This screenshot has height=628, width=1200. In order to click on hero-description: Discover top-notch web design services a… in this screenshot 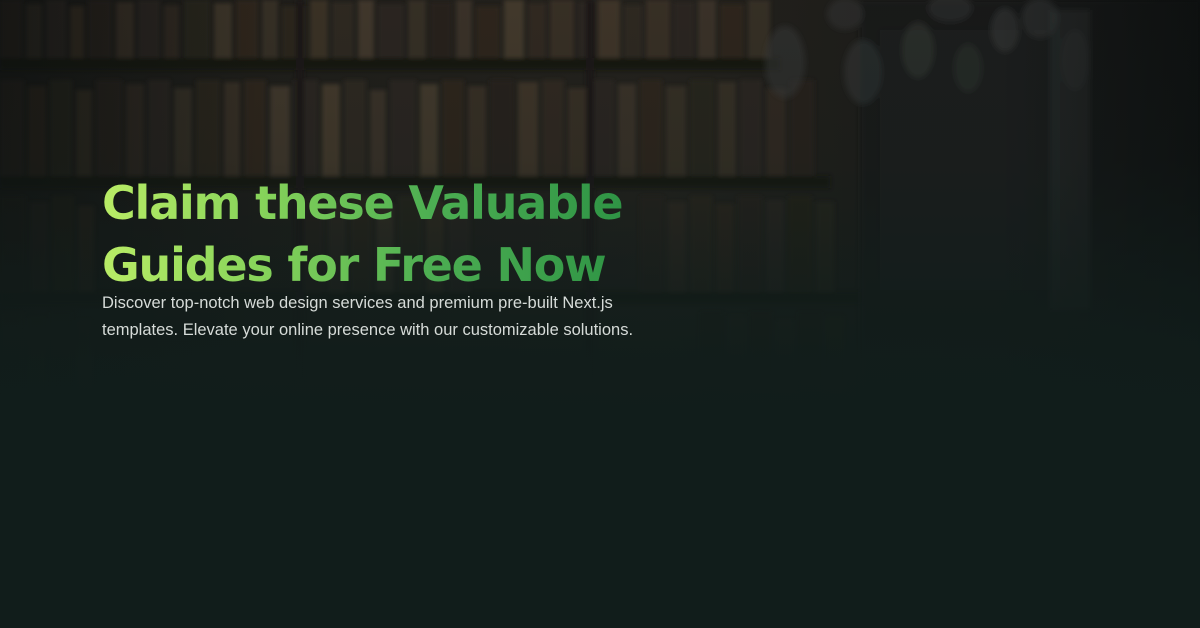, I will do `click(392, 317)`.